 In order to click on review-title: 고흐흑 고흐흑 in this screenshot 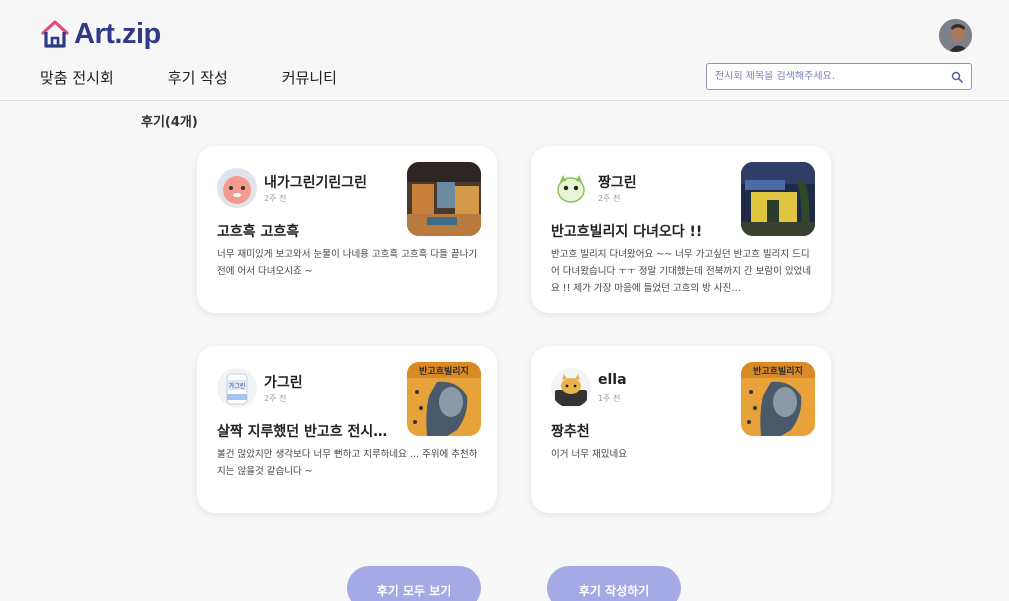, I will do `click(258, 232)`.